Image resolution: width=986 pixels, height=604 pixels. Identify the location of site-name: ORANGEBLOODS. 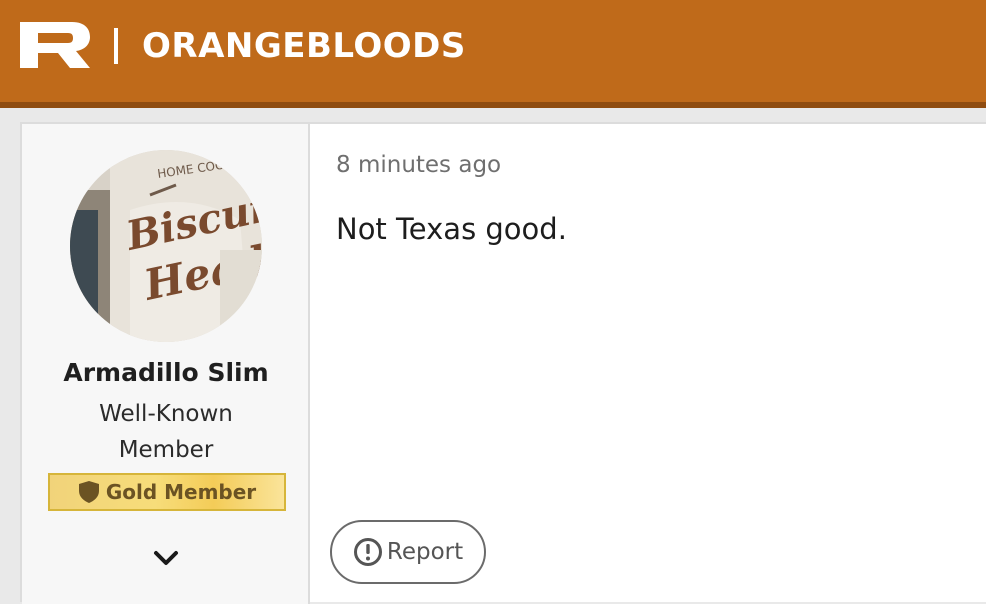
(304, 46).